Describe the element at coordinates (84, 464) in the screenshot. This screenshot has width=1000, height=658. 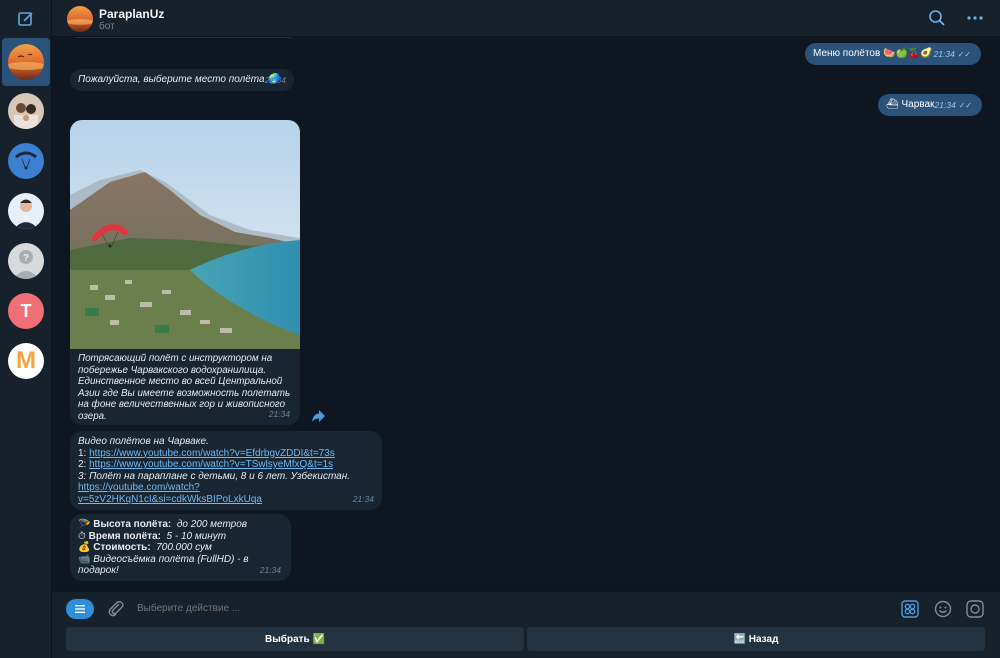
I see `link-number: 2:` at that location.